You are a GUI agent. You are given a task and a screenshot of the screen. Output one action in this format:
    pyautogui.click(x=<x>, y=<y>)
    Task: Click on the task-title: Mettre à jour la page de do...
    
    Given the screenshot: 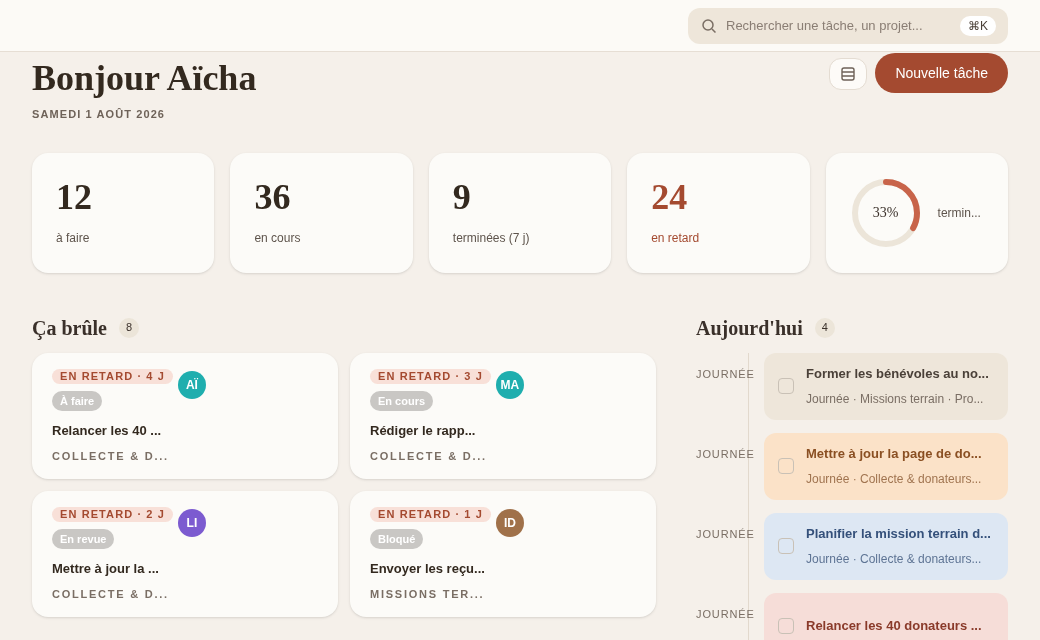 What is the action you would take?
    pyautogui.click(x=894, y=454)
    